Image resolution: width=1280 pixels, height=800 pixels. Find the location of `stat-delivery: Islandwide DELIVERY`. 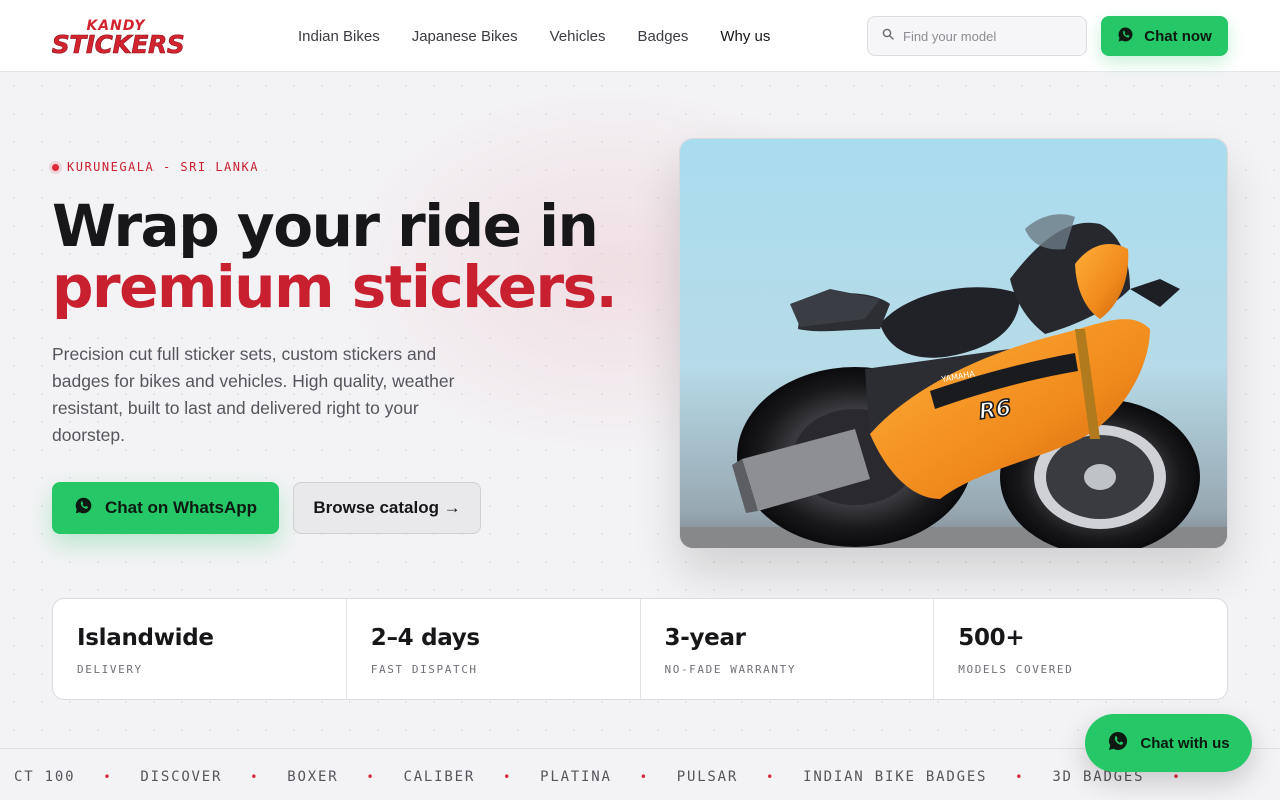

stat-delivery: Islandwide DELIVERY is located at coordinates (200, 649).